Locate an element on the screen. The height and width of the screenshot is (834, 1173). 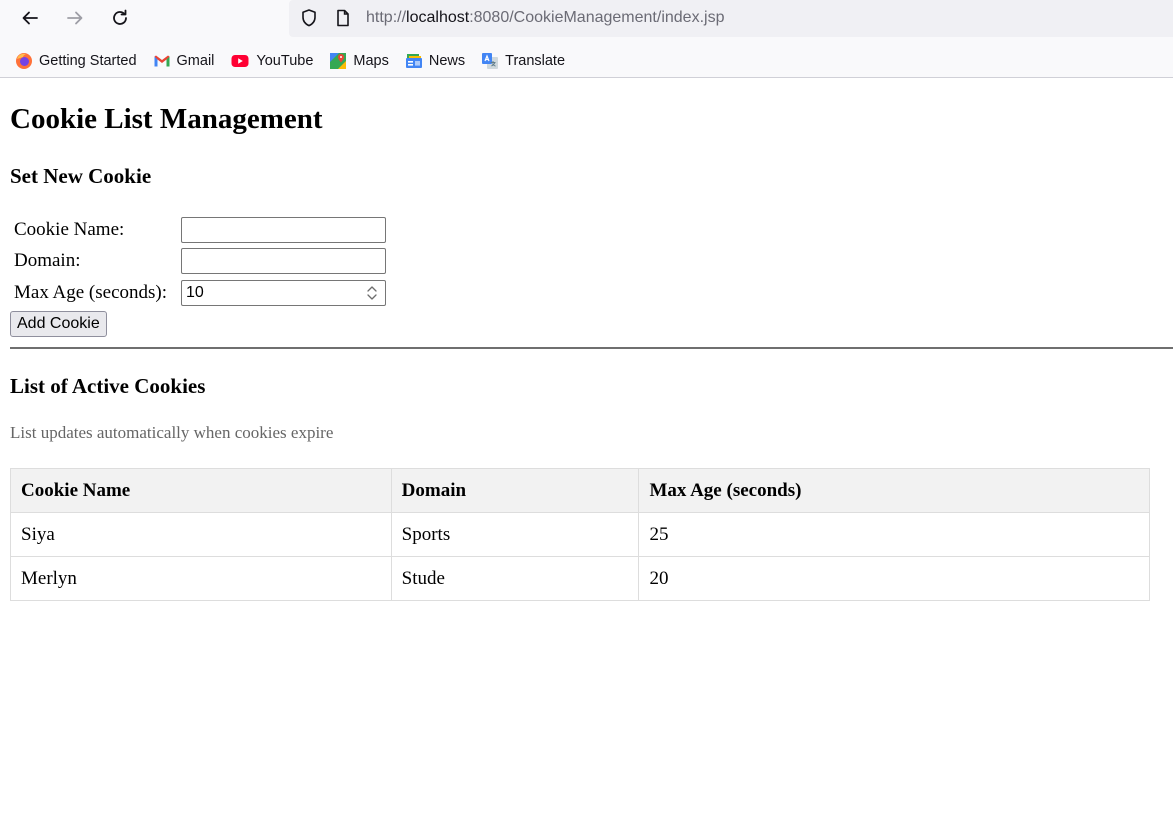
section-divider is located at coordinates (591, 348).